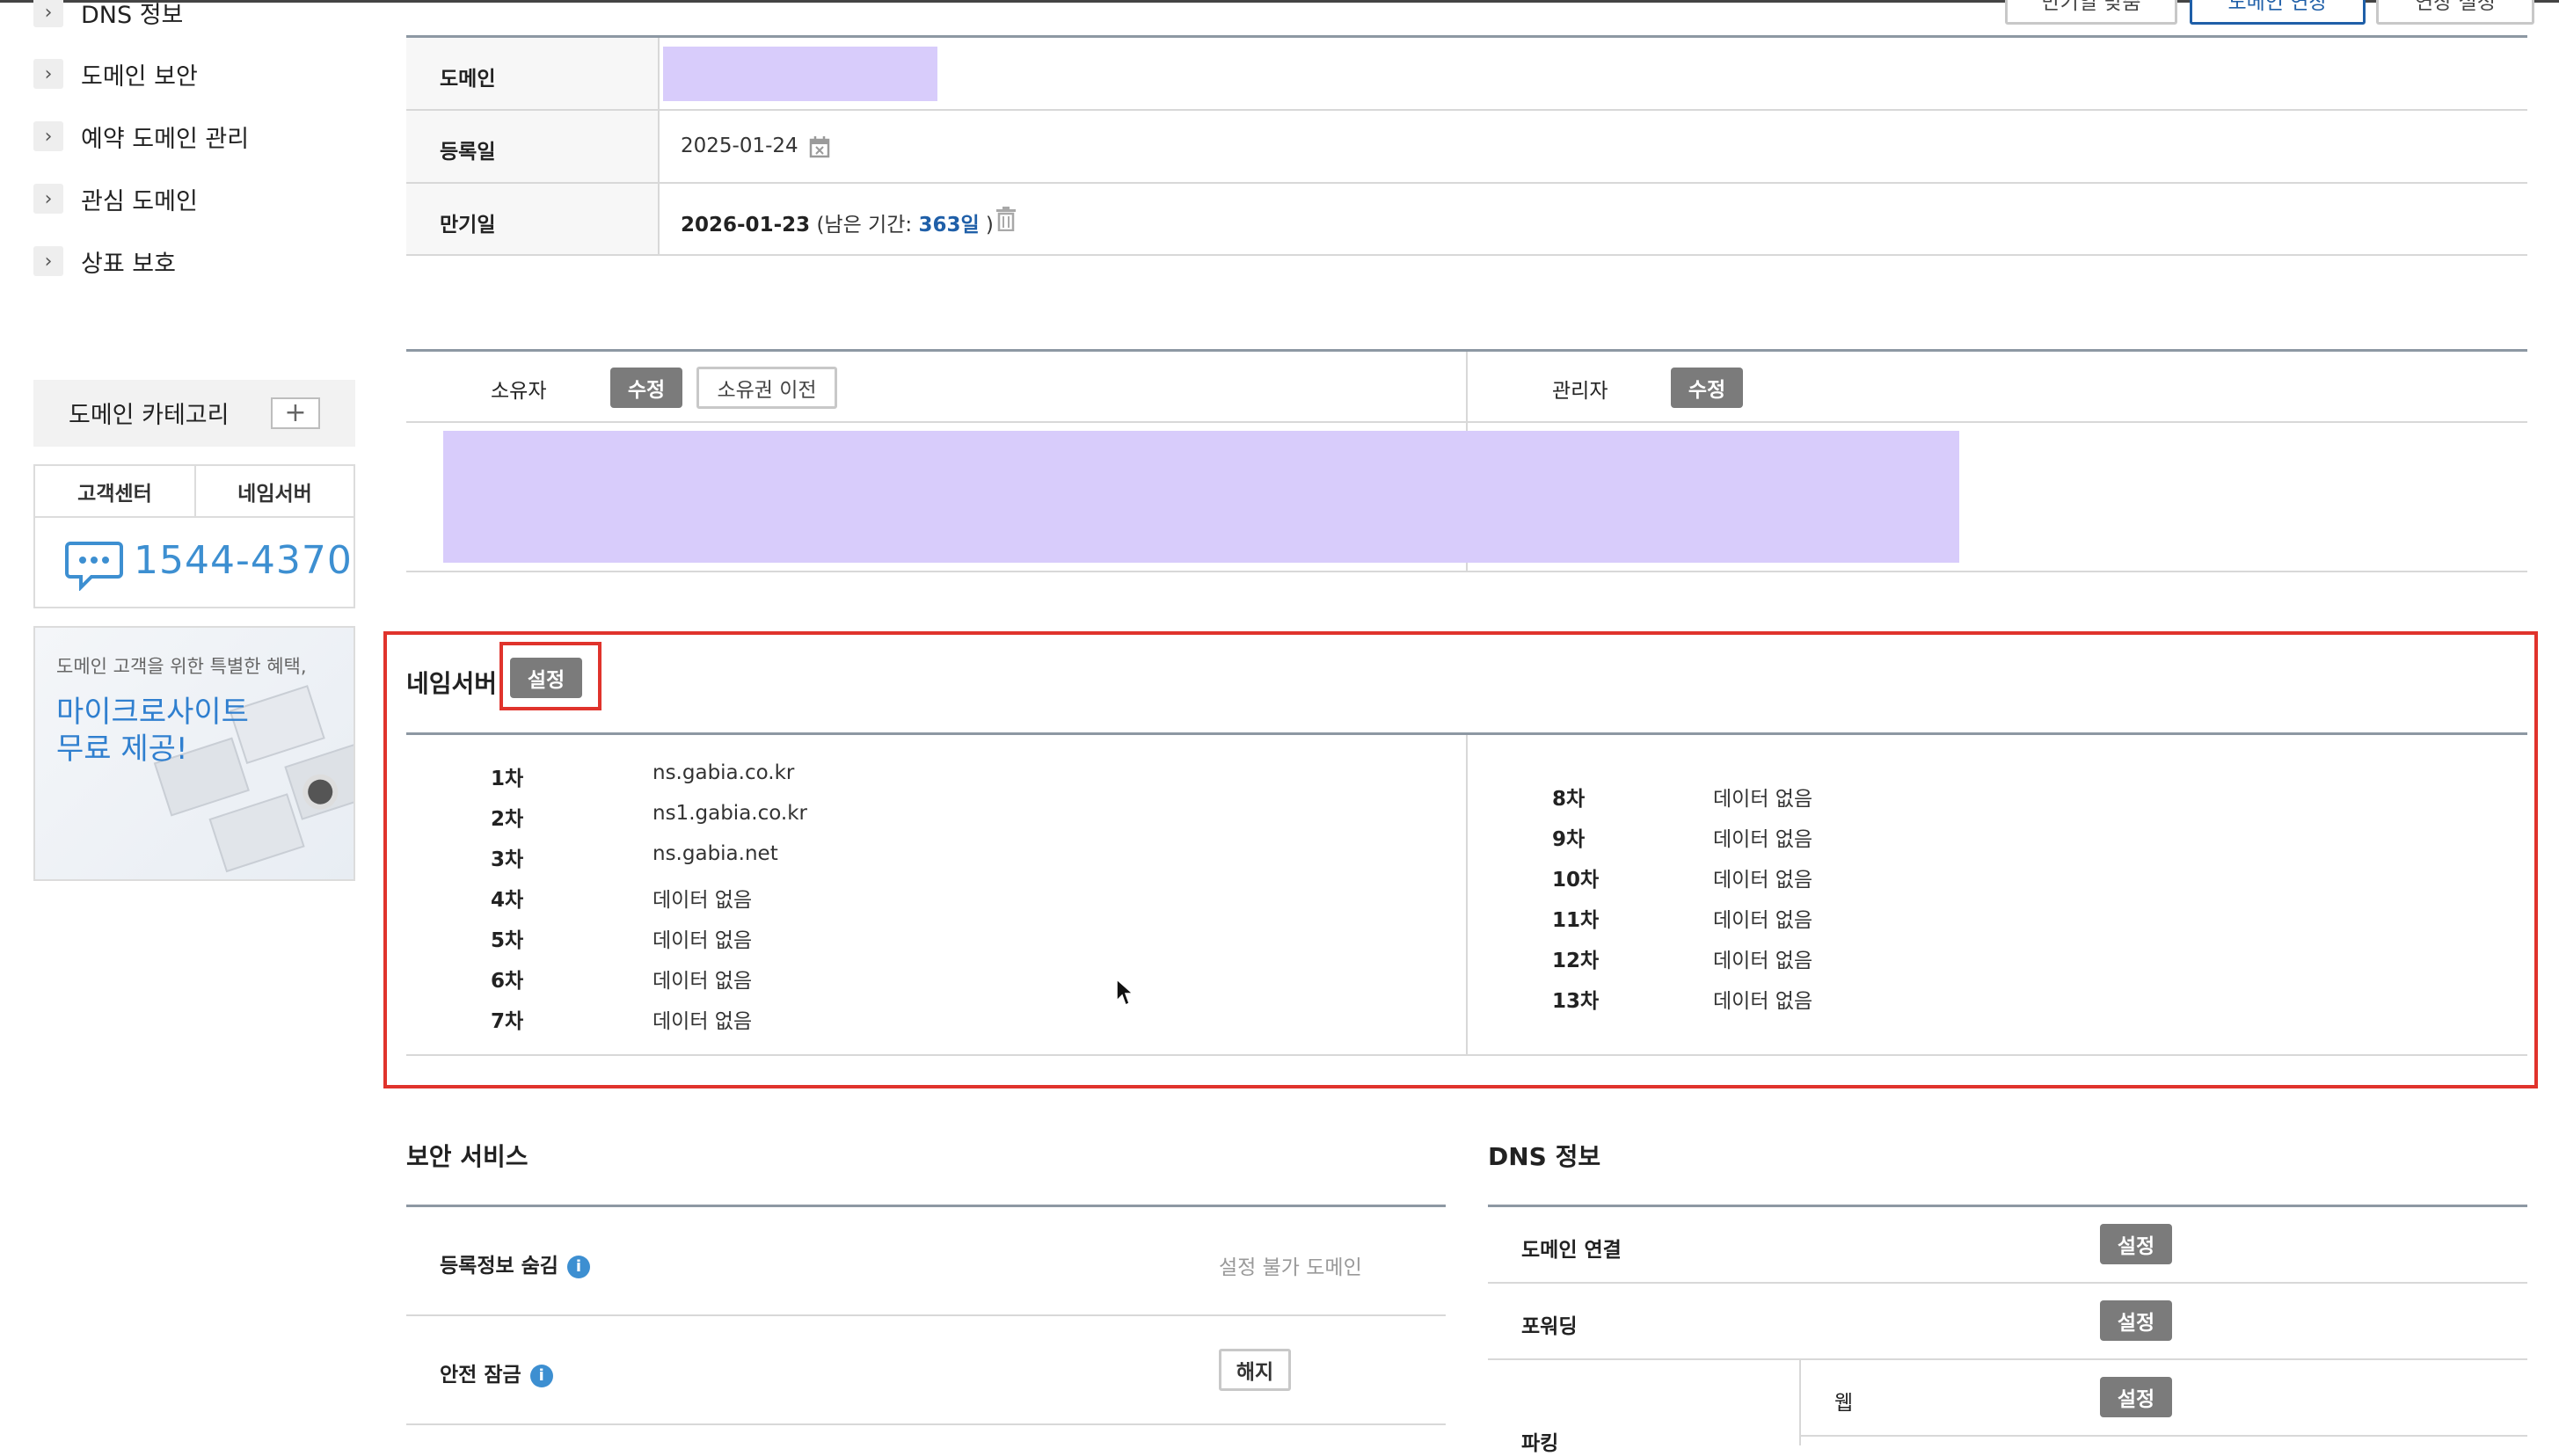 This screenshot has height=1456, width=2559. What do you see at coordinates (1540, 1443) in the screenshot?
I see `parking-label: 파킹` at bounding box center [1540, 1443].